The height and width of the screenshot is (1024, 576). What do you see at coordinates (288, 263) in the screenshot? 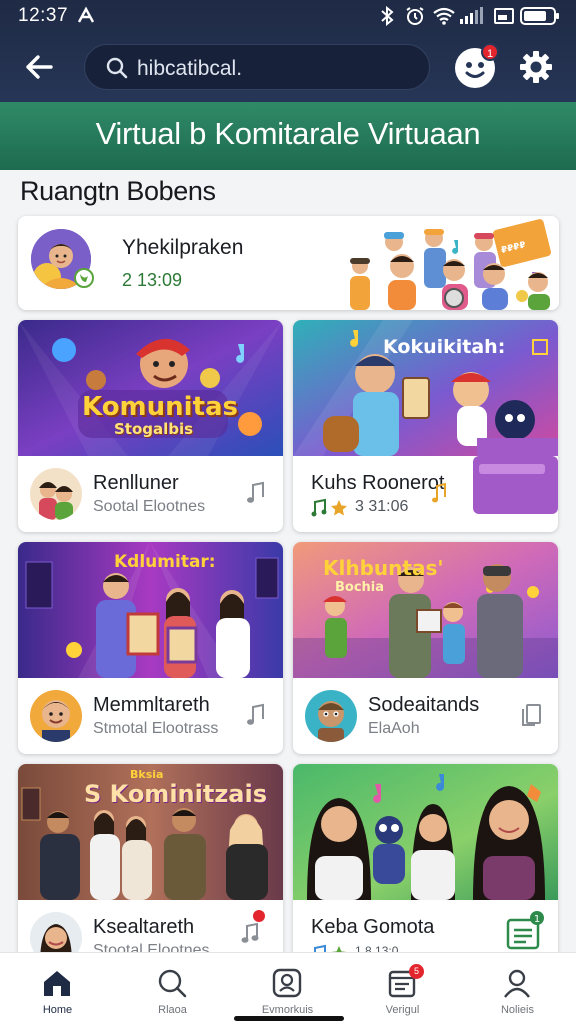
I see `featured-room-card: Yhekilpraken 2 13:09 ₽₽₽₽` at bounding box center [288, 263].